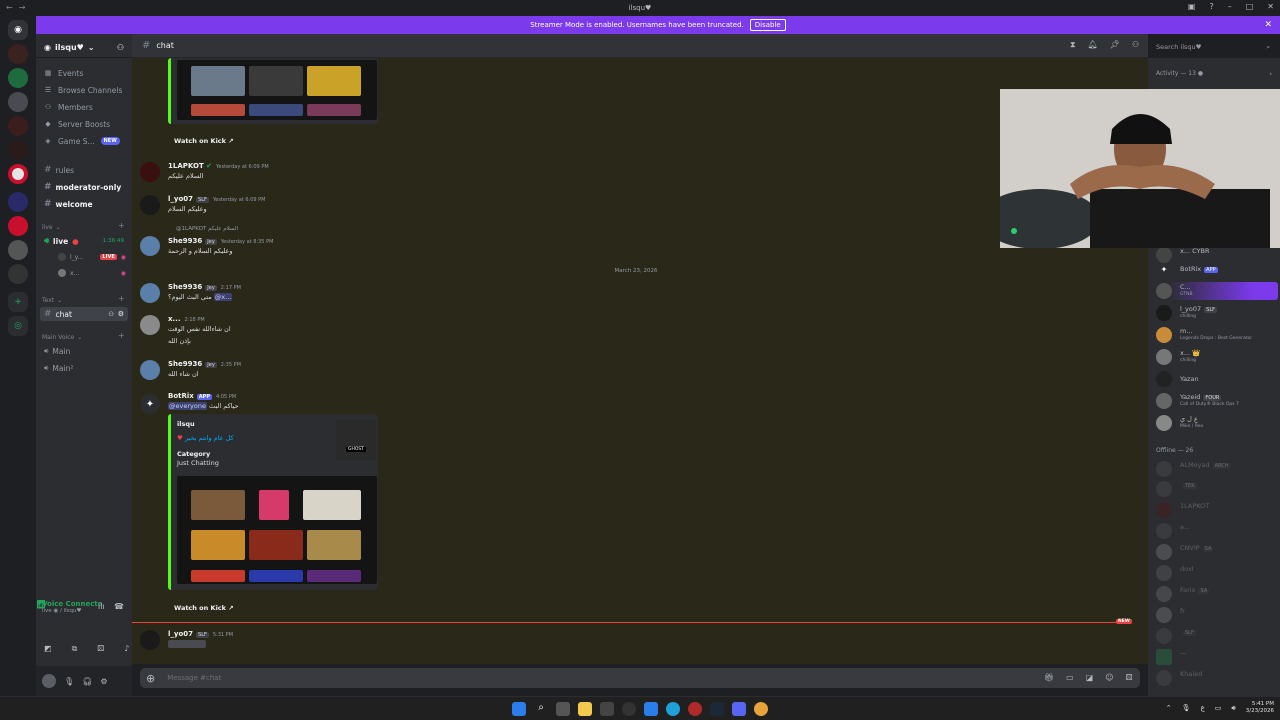 The image size is (1280, 720). I want to click on start-icon, so click(519, 709).